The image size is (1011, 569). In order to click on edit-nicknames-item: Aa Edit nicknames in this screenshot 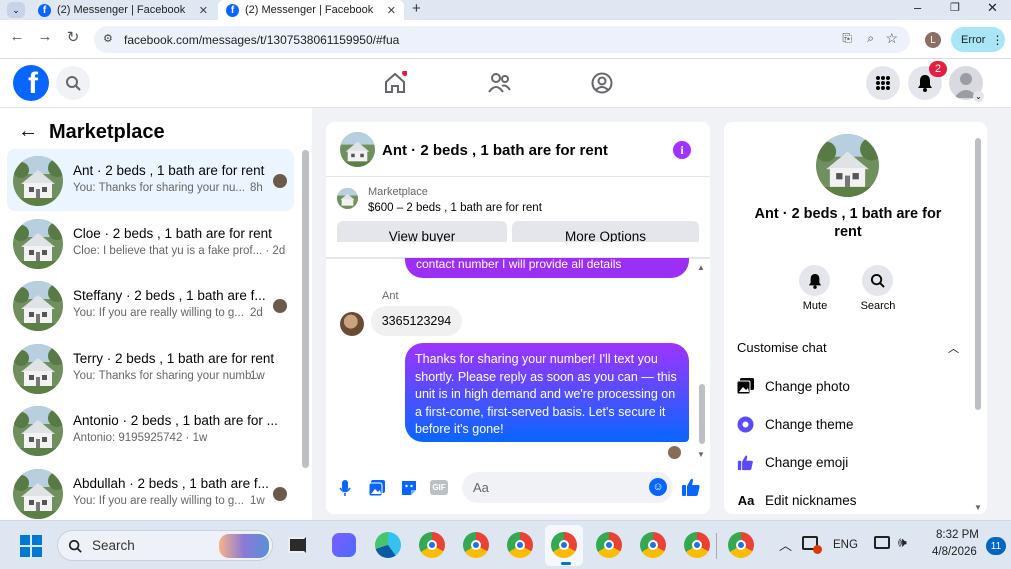, I will do `click(797, 500)`.